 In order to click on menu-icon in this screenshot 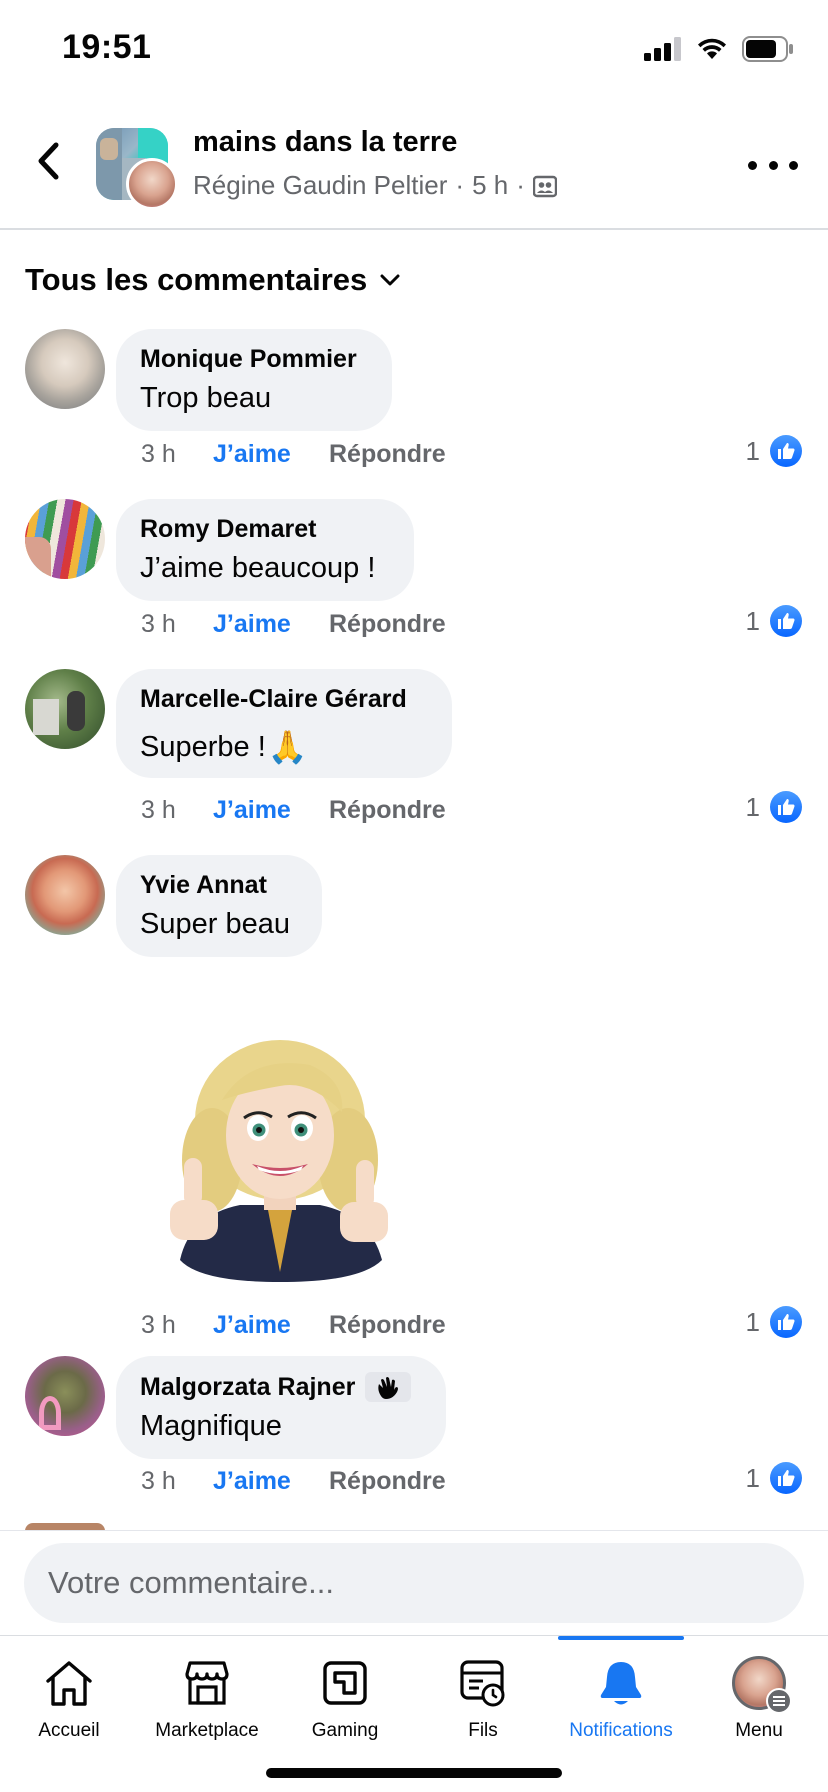, I will do `click(779, 1701)`.